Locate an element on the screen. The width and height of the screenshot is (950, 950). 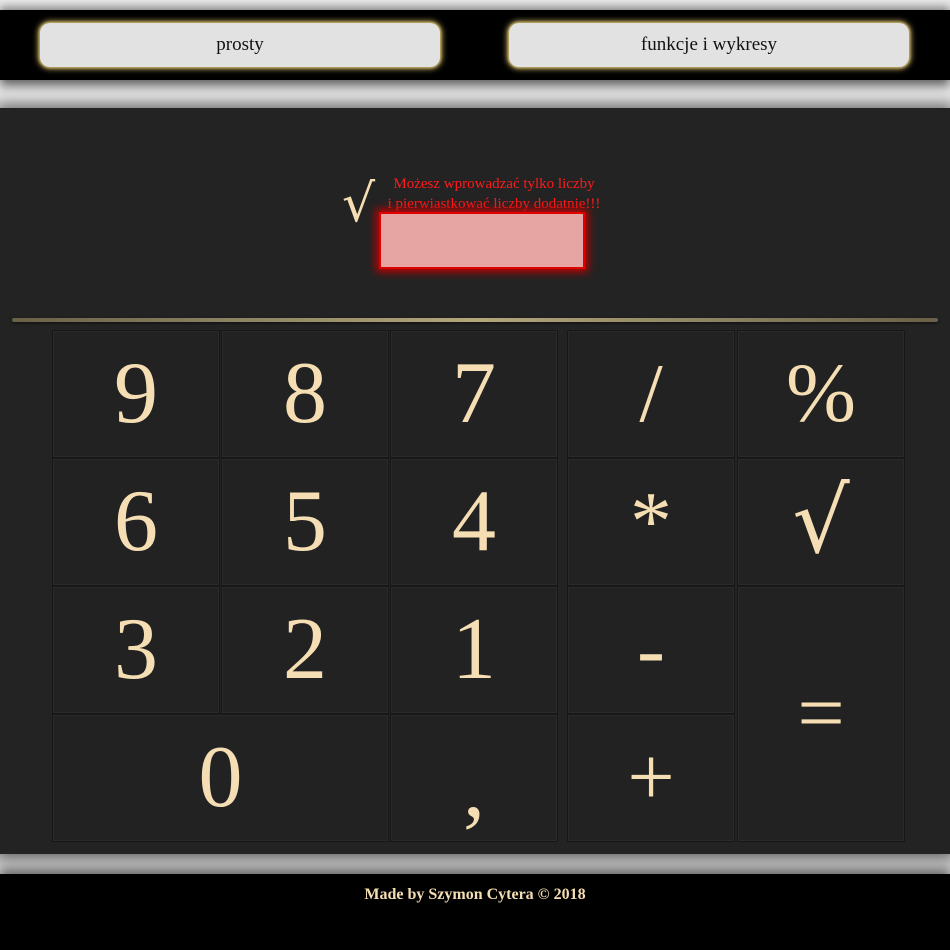
key-sqrt-label: √ is located at coordinates (821, 521).